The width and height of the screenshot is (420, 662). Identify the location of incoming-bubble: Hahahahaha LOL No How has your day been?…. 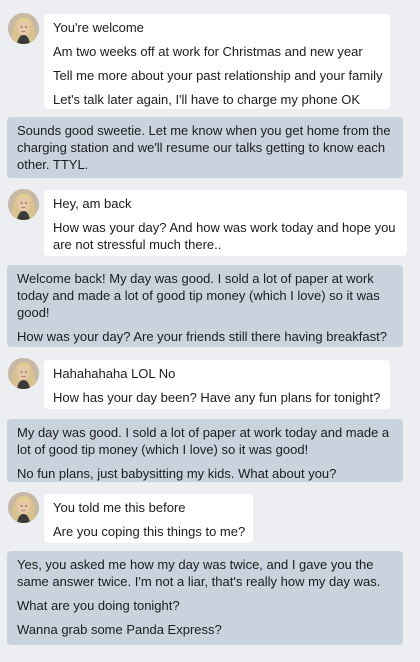
(217, 384).